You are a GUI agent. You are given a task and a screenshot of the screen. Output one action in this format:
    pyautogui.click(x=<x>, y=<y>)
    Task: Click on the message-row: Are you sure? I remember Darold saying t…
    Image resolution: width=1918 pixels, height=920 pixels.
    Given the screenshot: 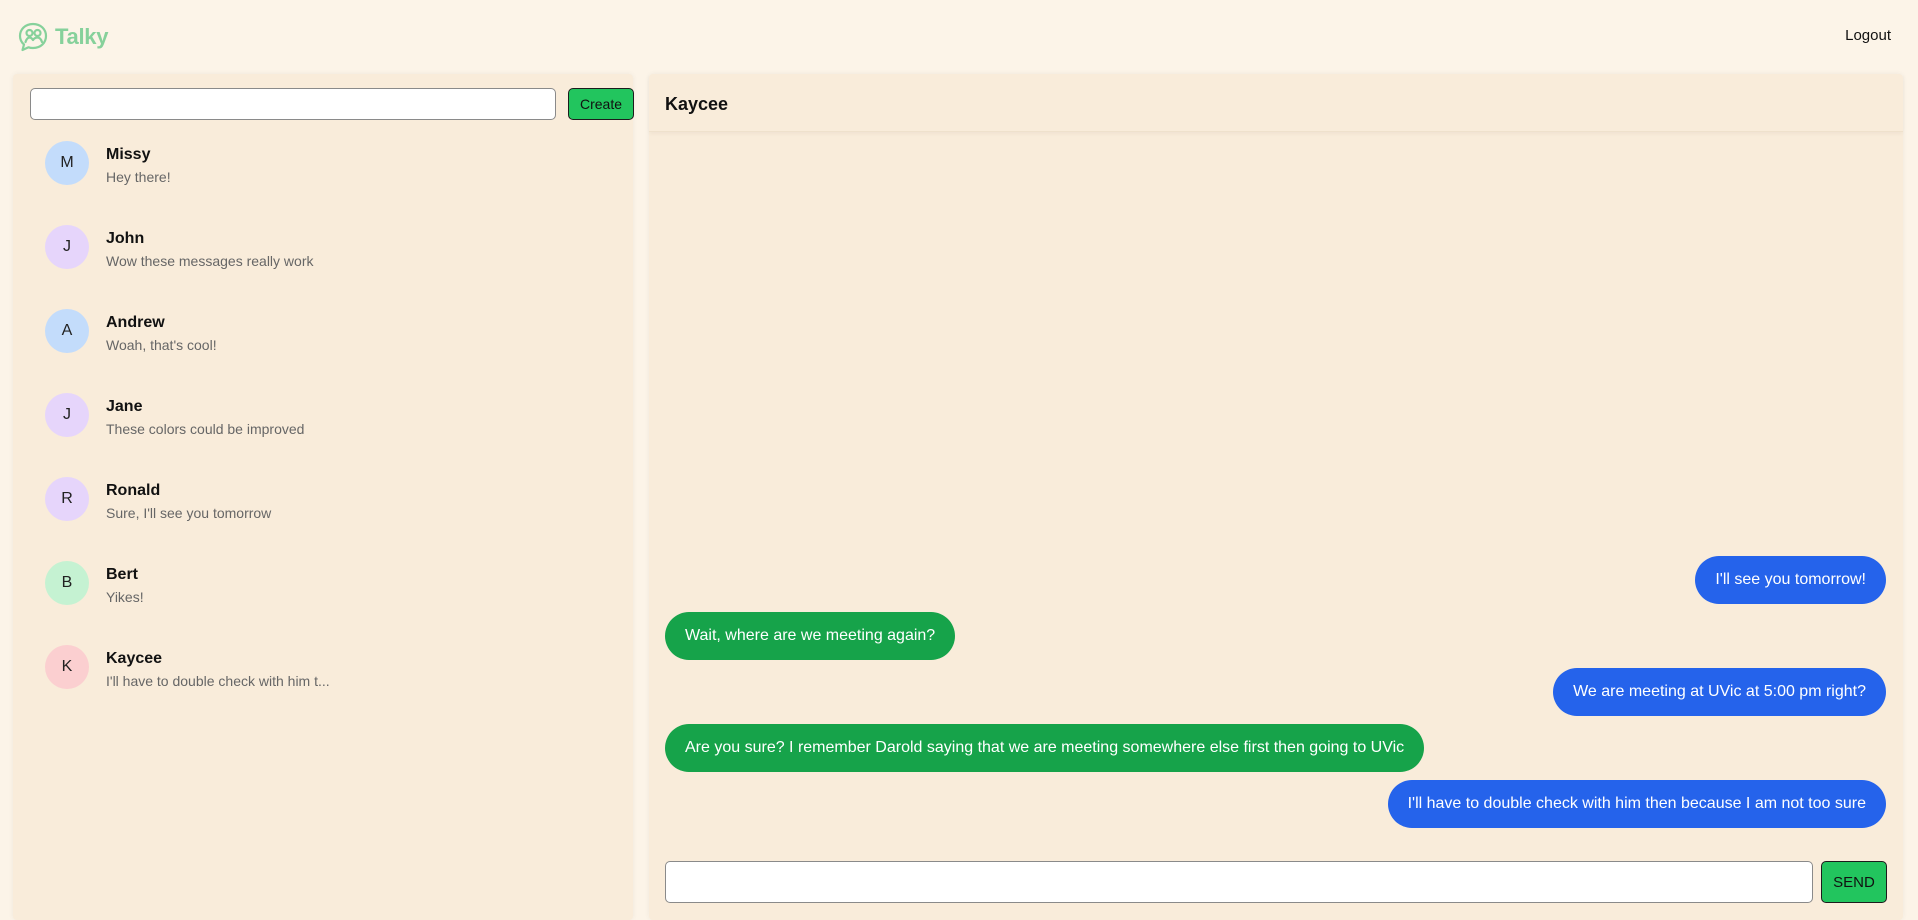 What is the action you would take?
    pyautogui.click(x=1275, y=748)
    